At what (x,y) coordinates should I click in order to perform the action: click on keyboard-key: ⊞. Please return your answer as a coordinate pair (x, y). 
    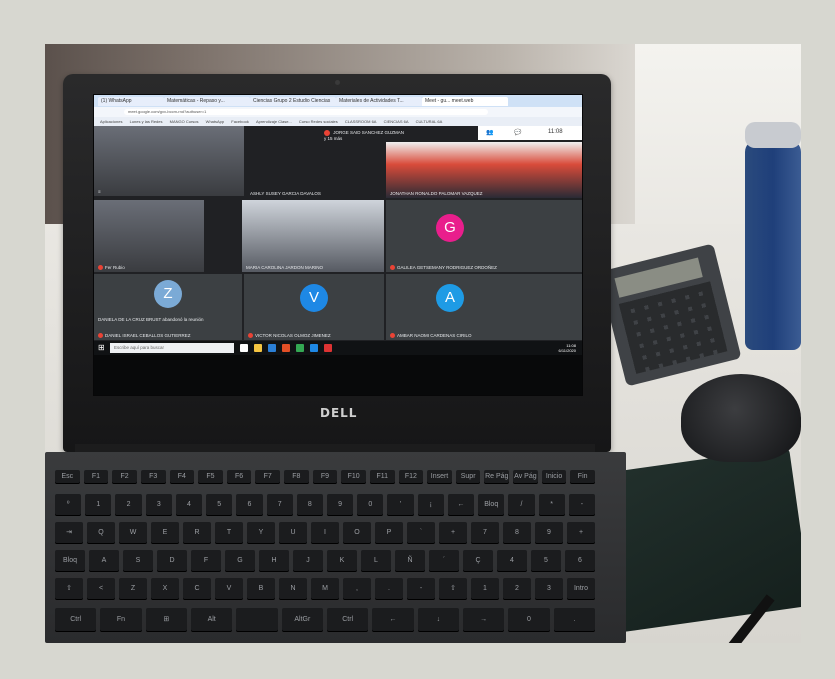
    Looking at the image, I should click on (166, 620).